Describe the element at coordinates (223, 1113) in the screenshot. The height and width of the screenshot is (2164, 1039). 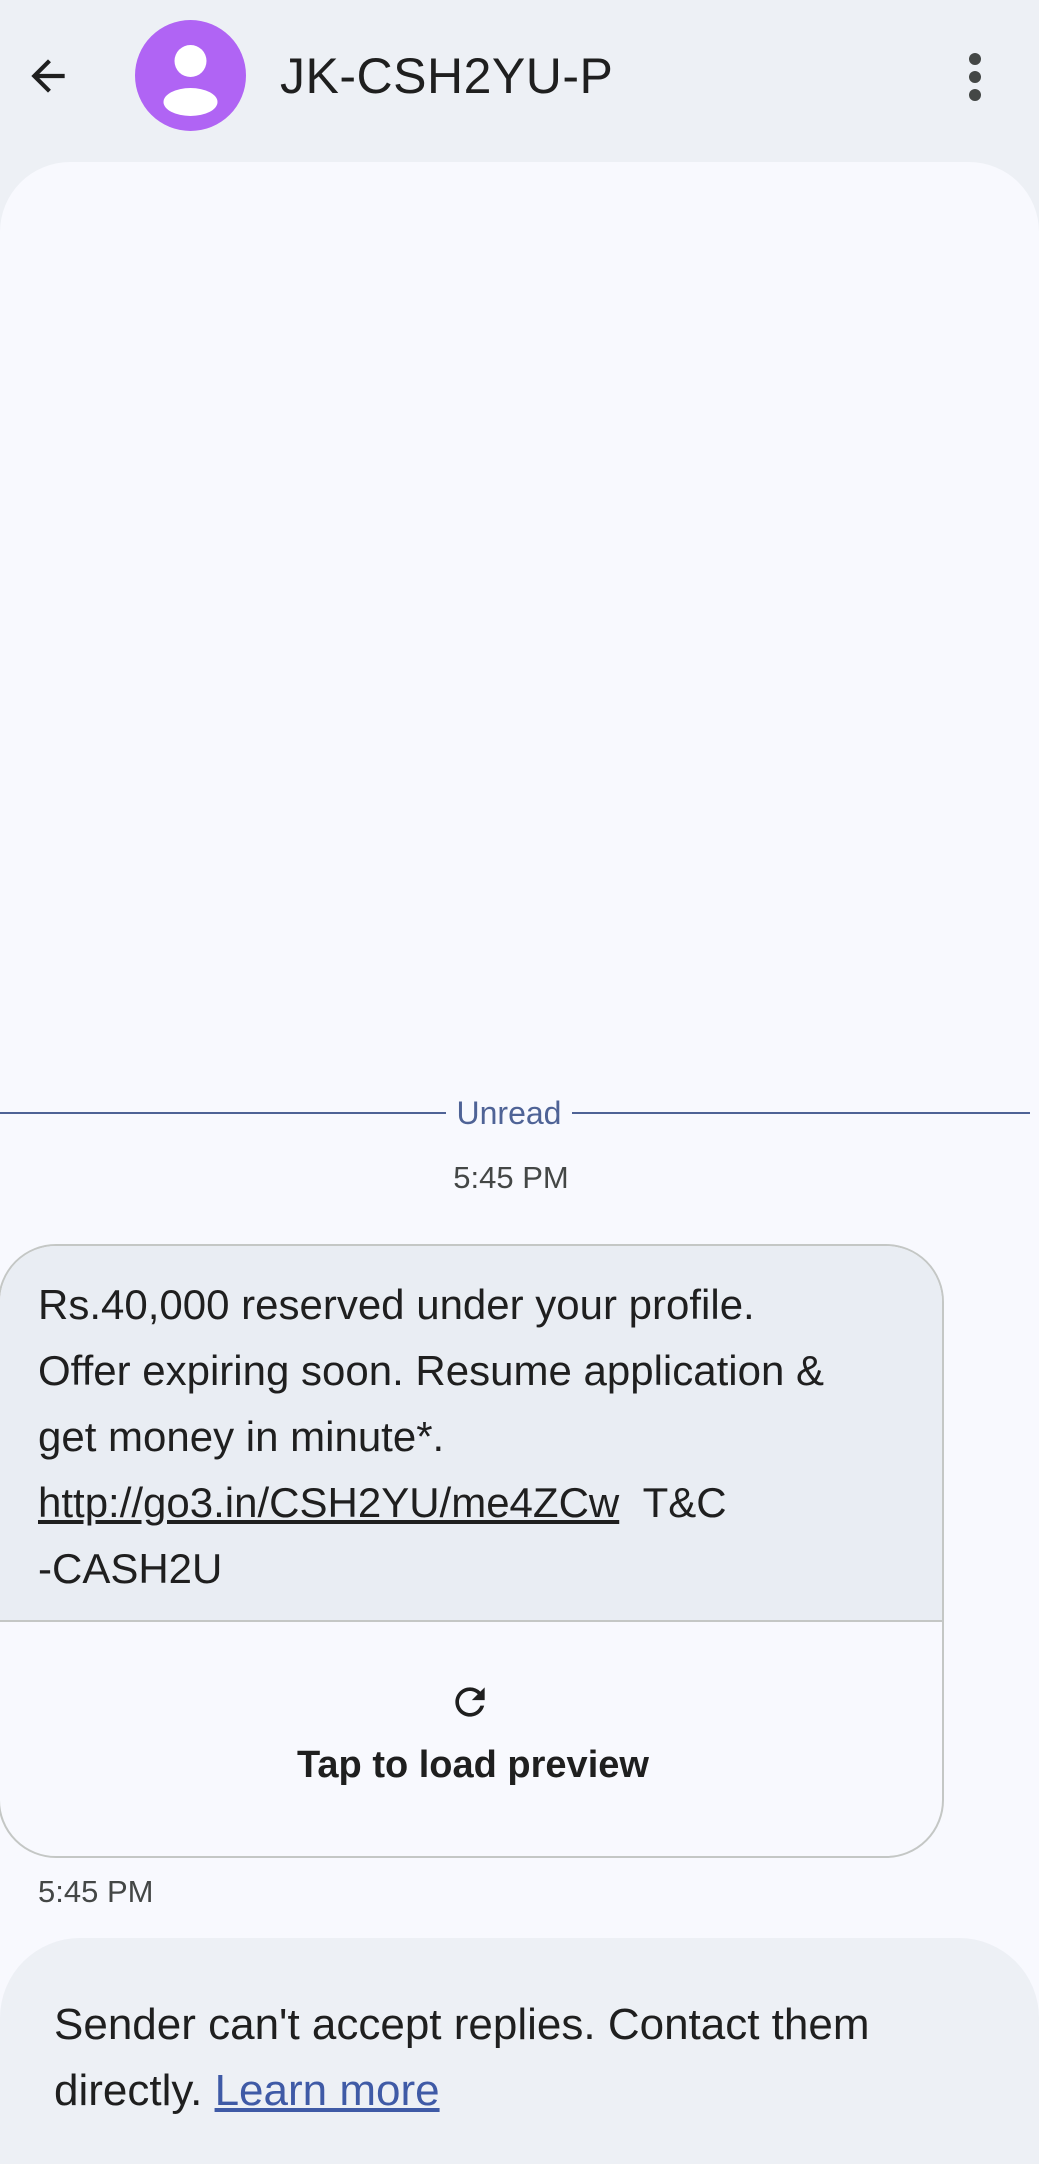
I see `unread-line-left` at that location.